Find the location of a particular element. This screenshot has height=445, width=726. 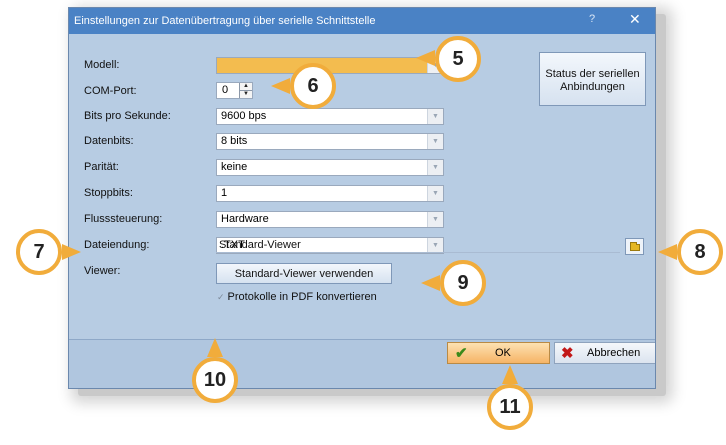

com-port-label: COM-Port: is located at coordinates (110, 91).